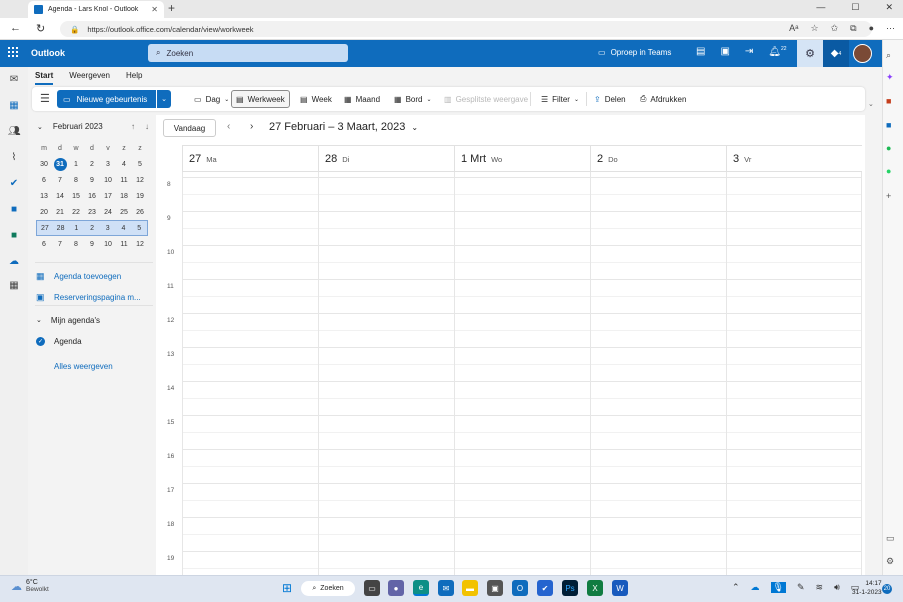 The height and width of the screenshot is (602, 903). Describe the element at coordinates (836, 53) in the screenshot. I see `premium-icon: ◆ 4` at that location.